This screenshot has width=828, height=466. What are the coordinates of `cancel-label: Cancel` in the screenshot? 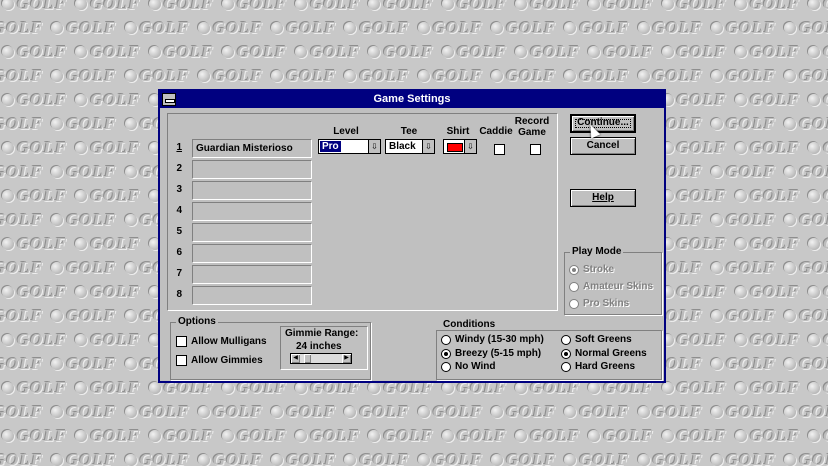 It's located at (603, 145).